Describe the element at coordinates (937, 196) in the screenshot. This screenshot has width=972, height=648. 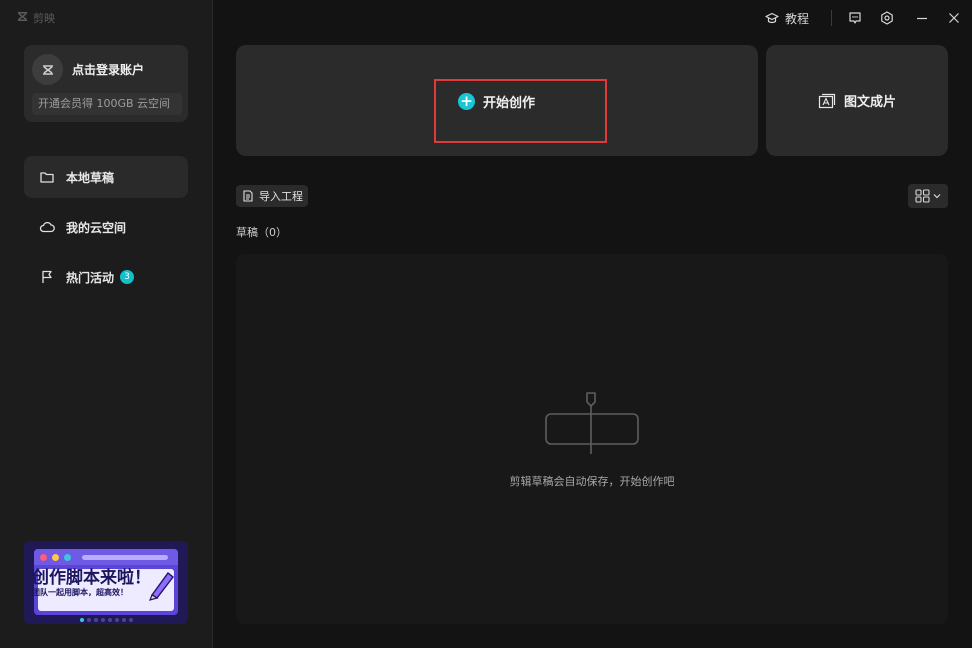
I see `chevron-down-icon` at that location.